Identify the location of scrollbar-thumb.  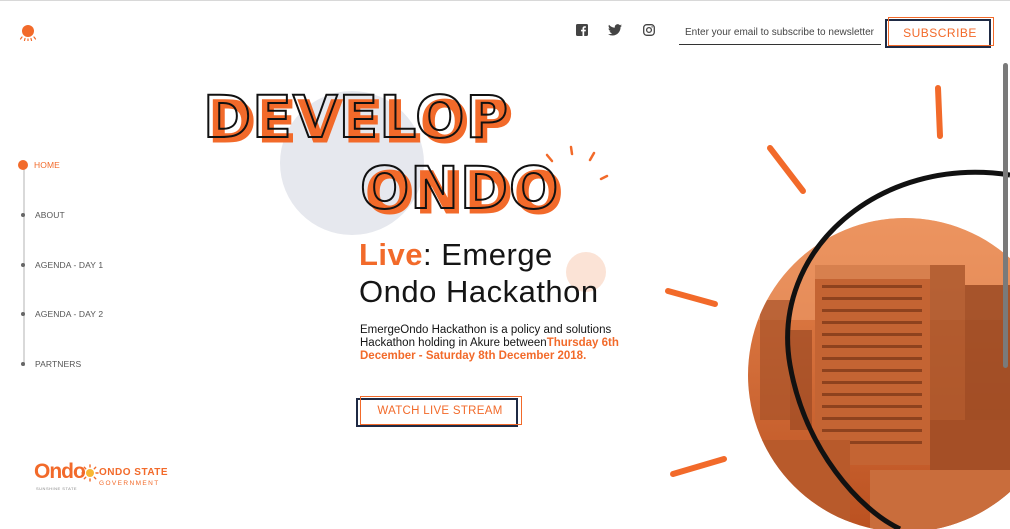
(1005, 215).